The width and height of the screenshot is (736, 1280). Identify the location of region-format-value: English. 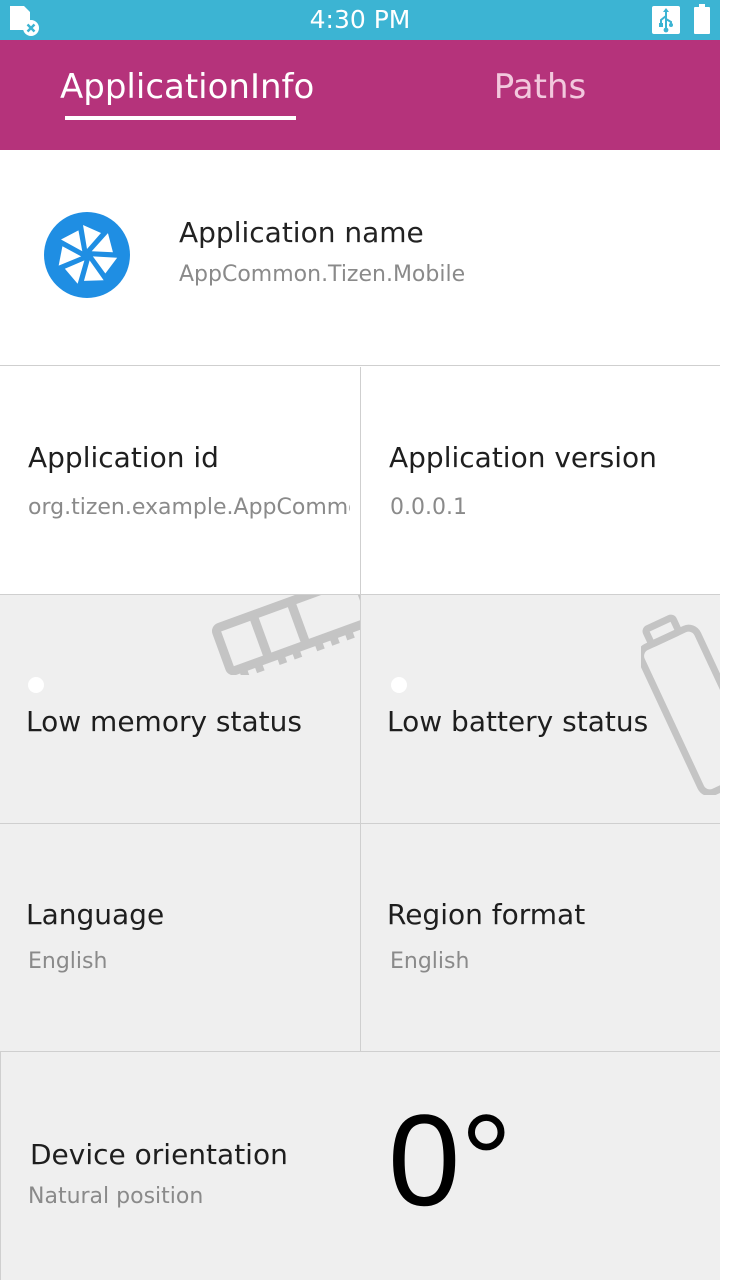
(430, 961).